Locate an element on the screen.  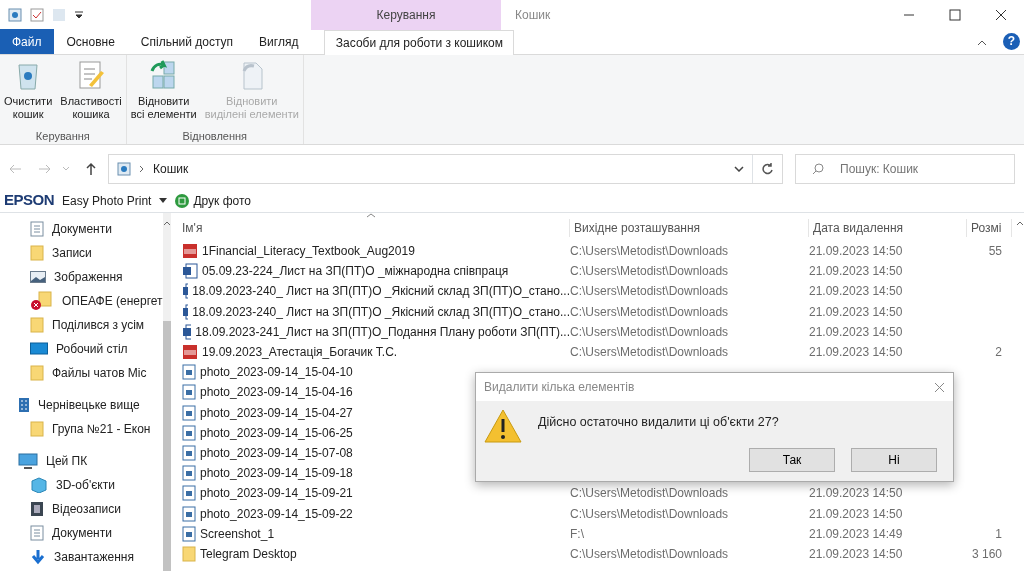
file-name: Telegram Desktop is located at coordinates (248, 553).